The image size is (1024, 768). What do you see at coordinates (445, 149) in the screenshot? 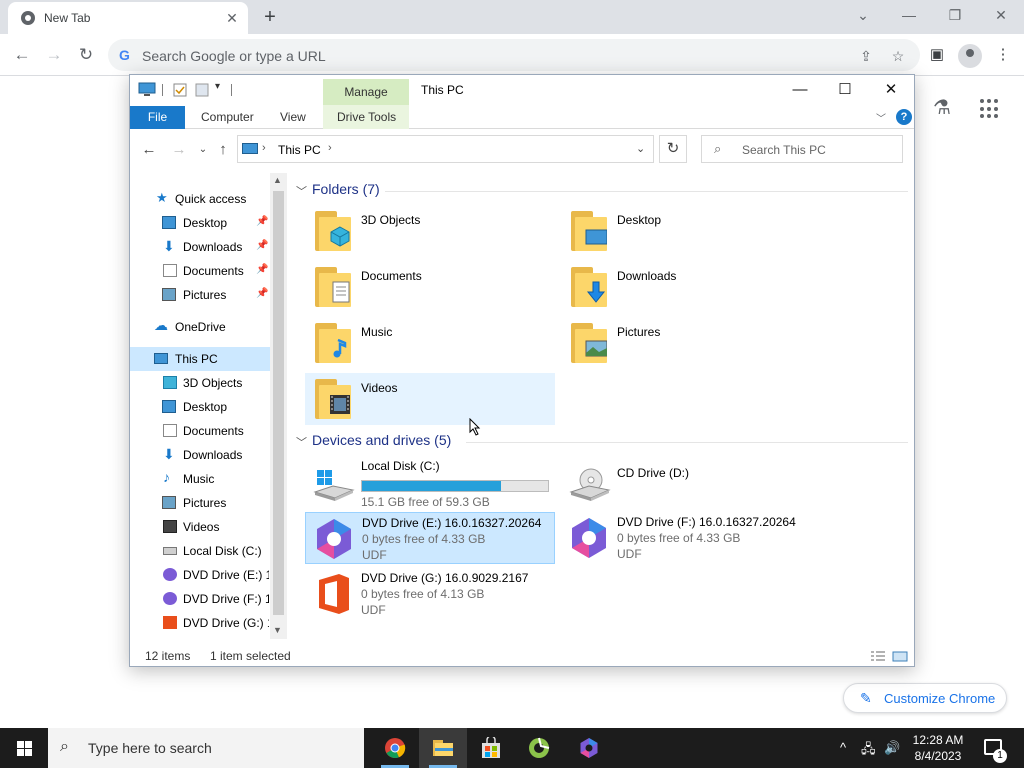
I see `address-bar: › This PC › ⌄` at bounding box center [445, 149].